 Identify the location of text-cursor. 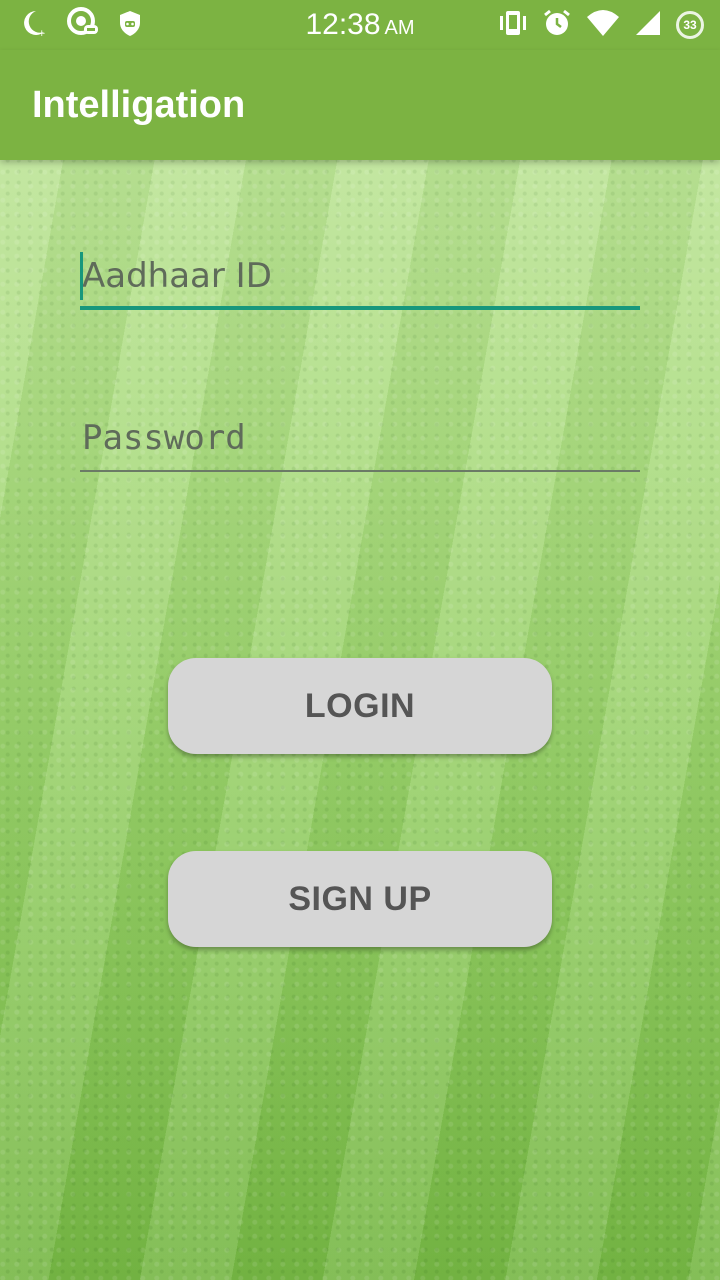
(81, 276).